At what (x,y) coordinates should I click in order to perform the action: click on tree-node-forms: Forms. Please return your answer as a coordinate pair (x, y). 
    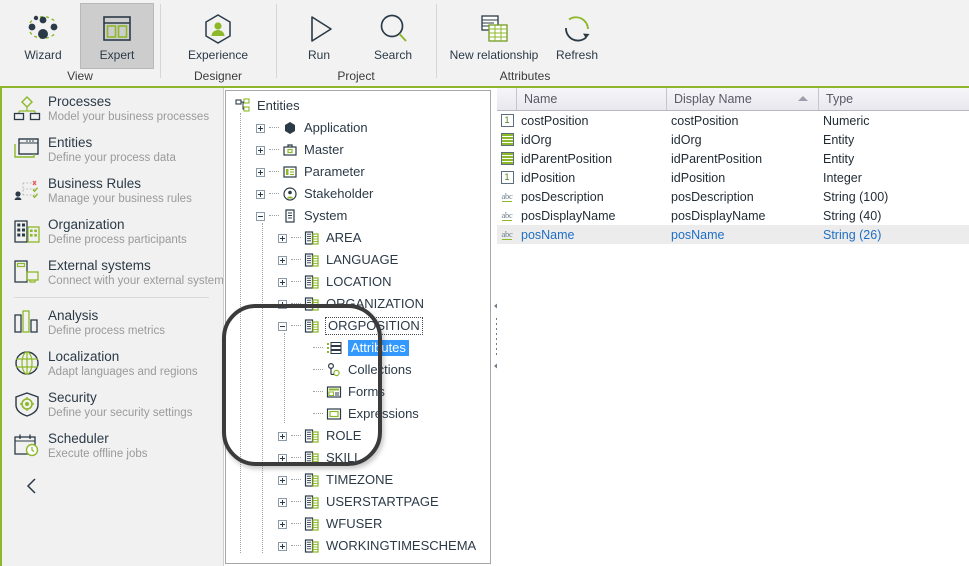
    Looking at the image, I should click on (358, 392).